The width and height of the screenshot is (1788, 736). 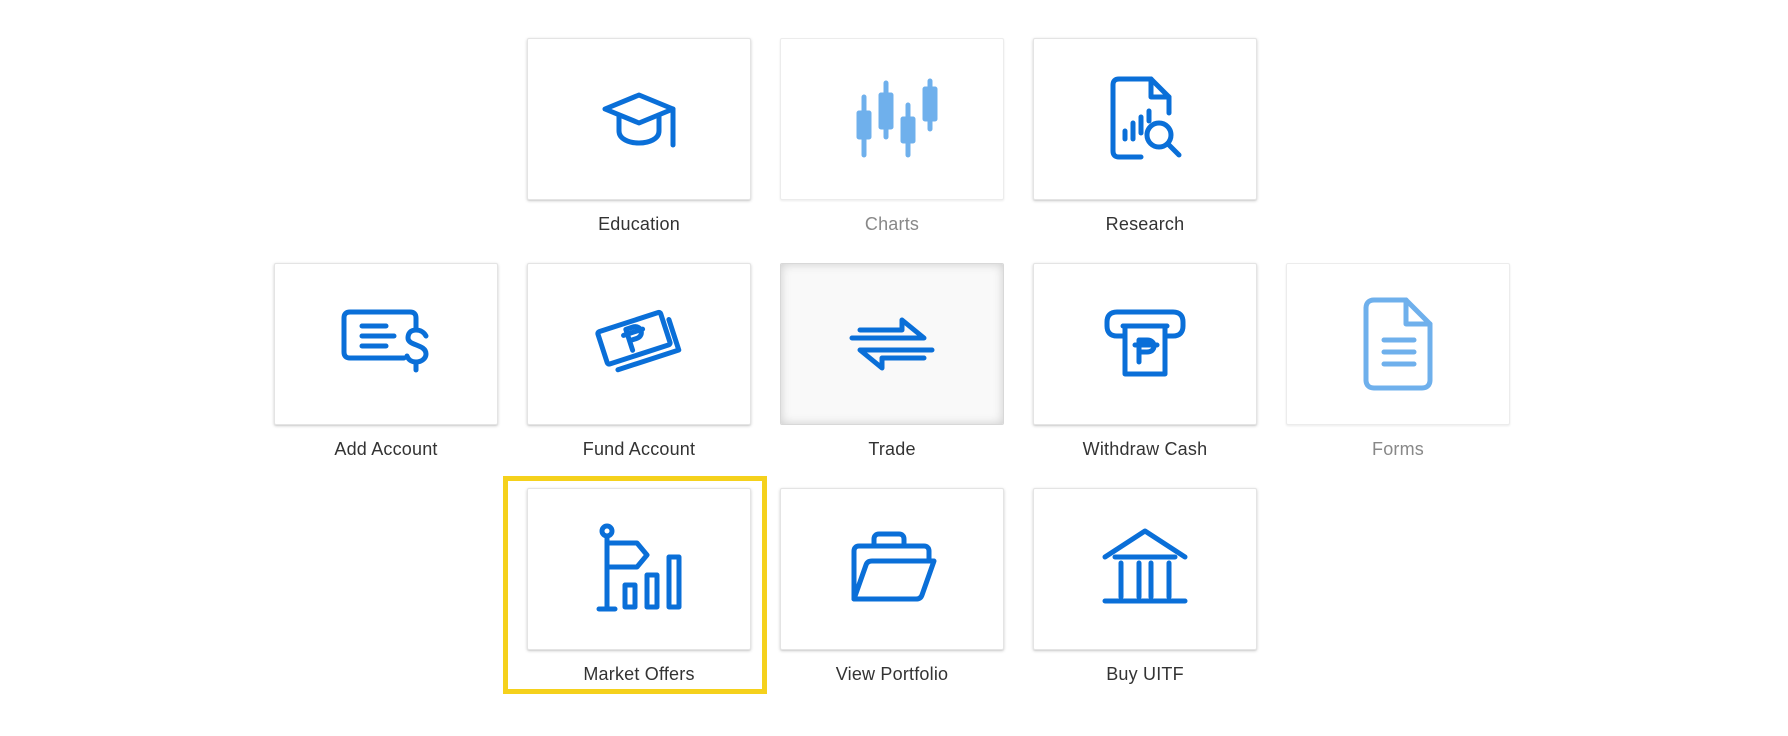 What do you see at coordinates (1145, 566) in the screenshot?
I see `bank-building-icon` at bounding box center [1145, 566].